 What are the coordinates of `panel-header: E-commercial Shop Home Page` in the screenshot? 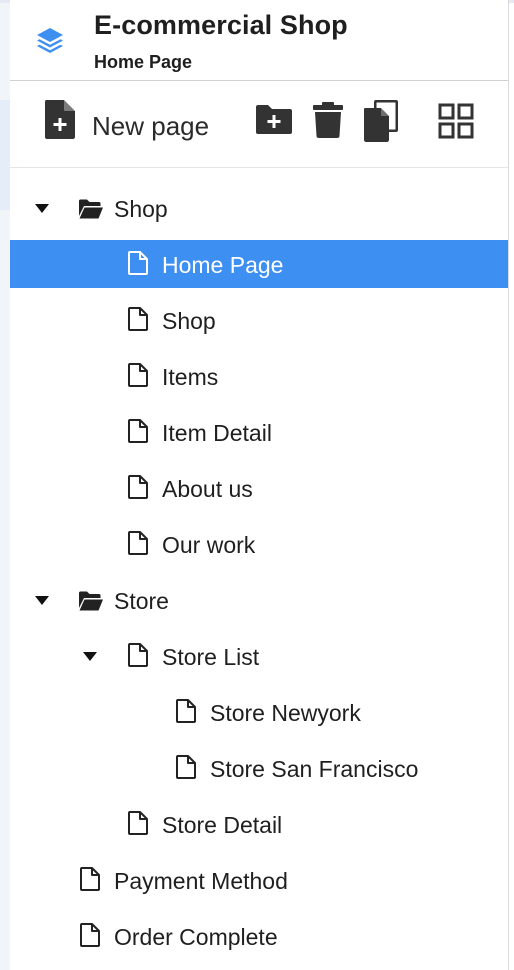 It's located at (259, 40).